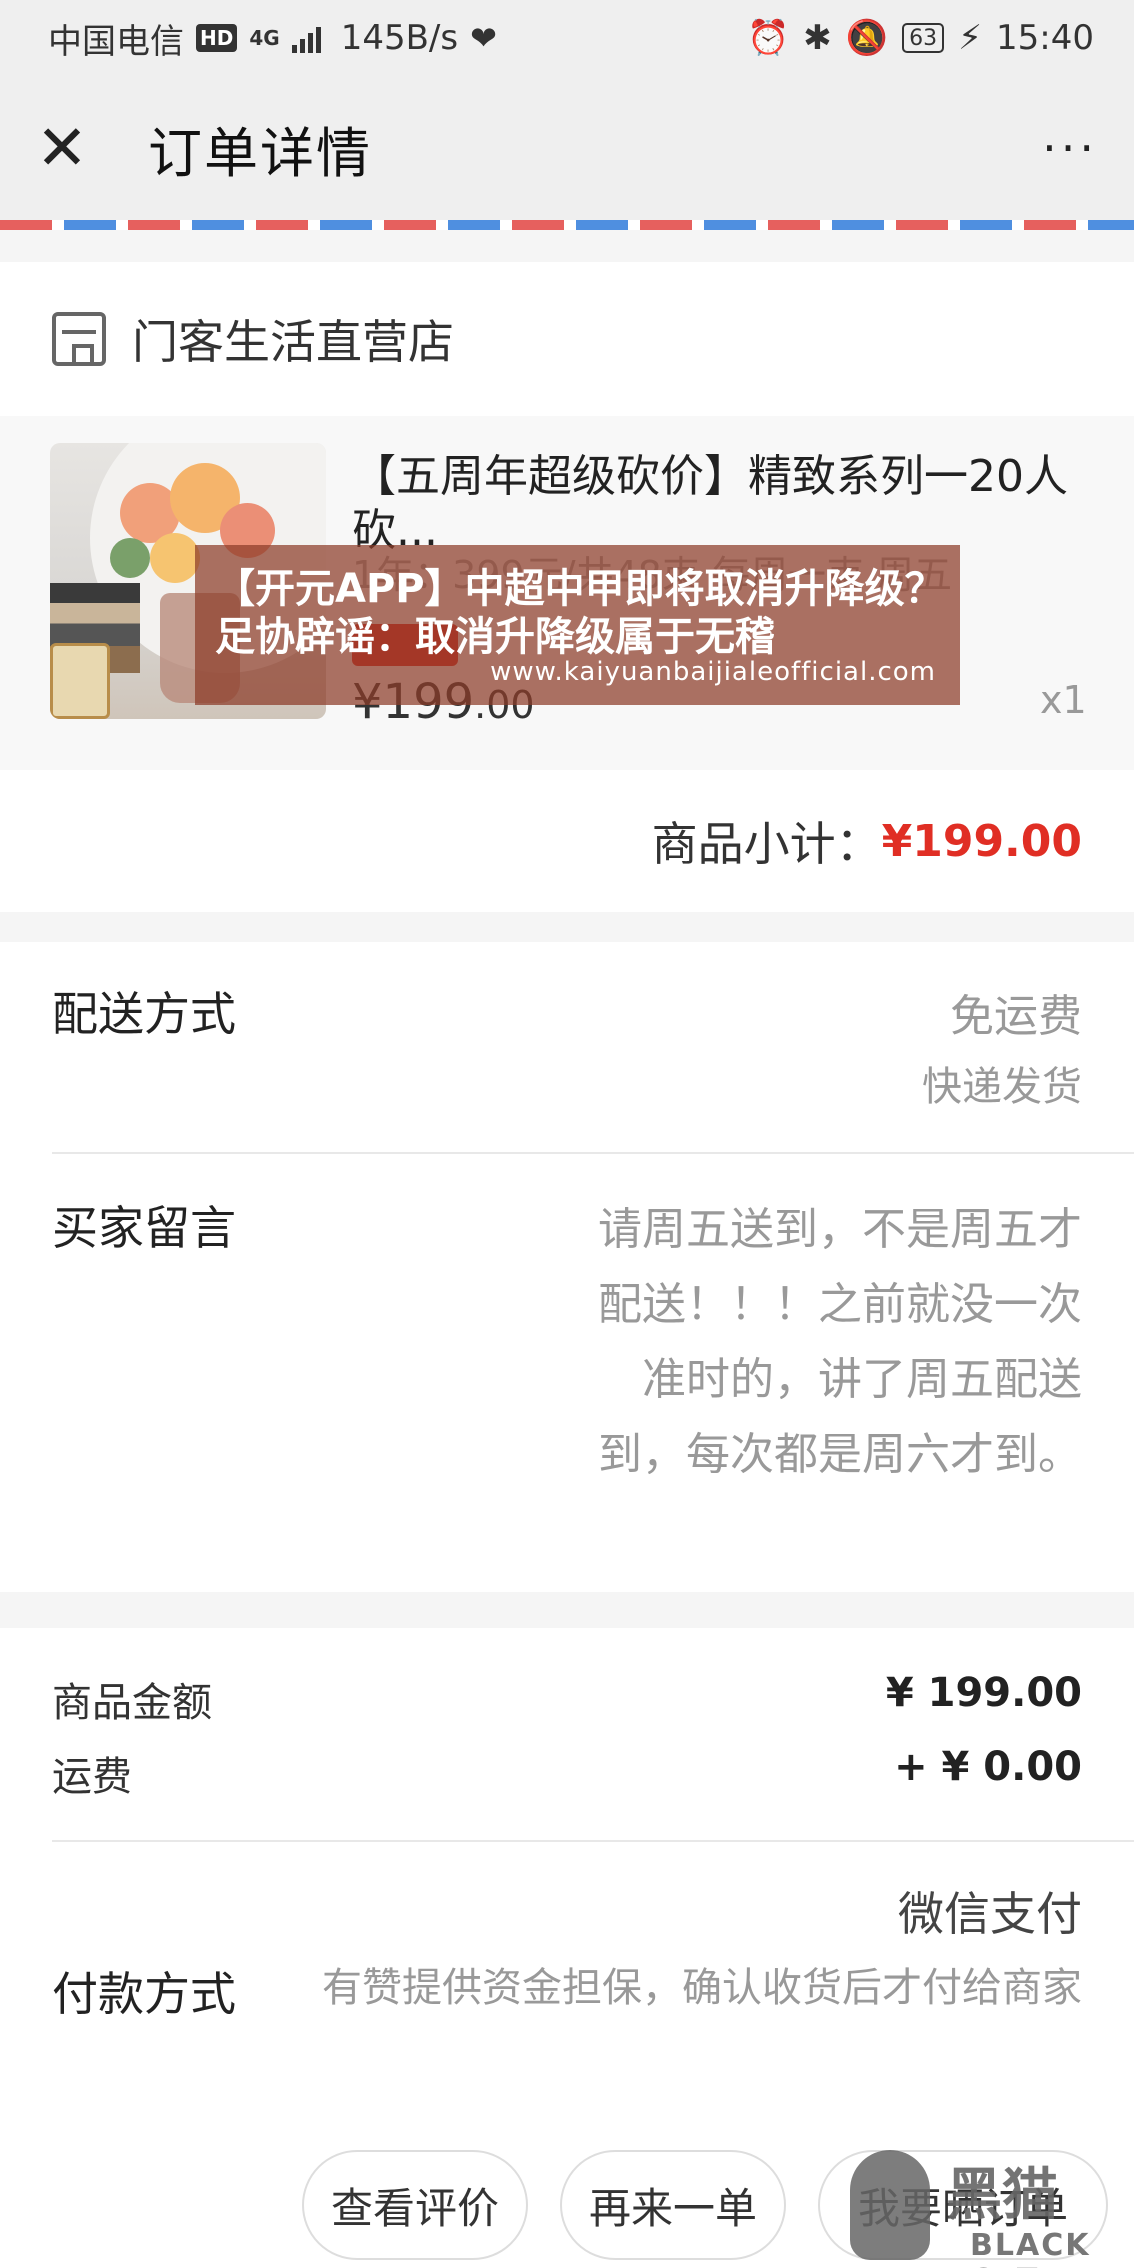 The height and width of the screenshot is (2268, 1134). Describe the element at coordinates (415, 2205) in the screenshot. I see `view-review-button: 查看评价` at that location.